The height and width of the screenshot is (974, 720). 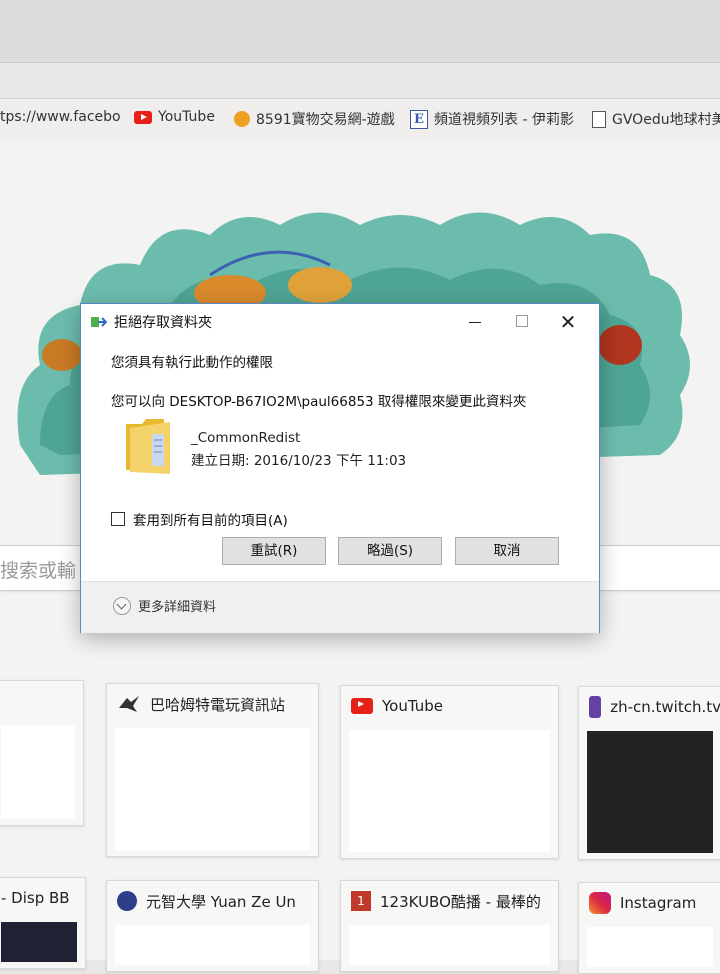 What do you see at coordinates (390, 551) in the screenshot?
I see `skip-button: 略過(S)` at bounding box center [390, 551].